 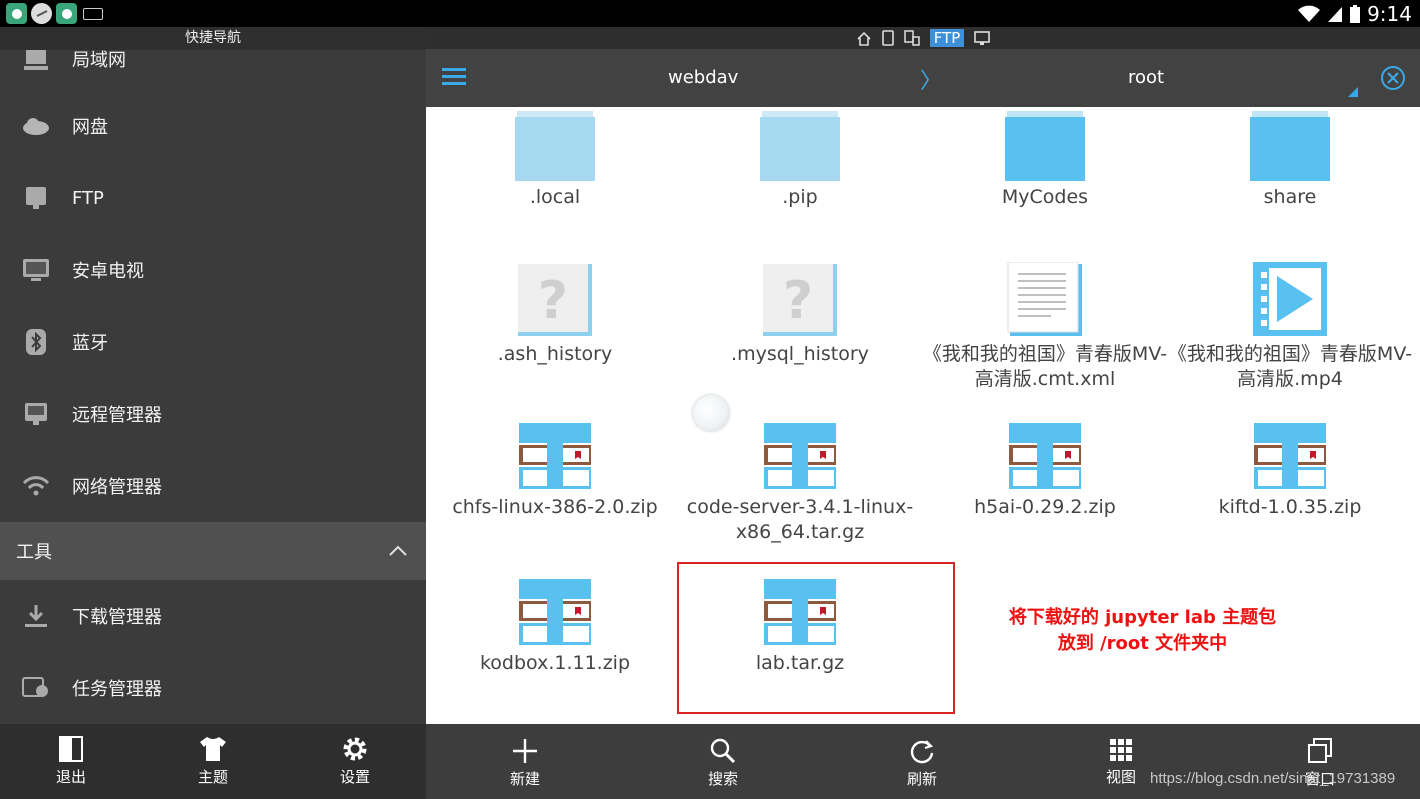 I want to click on file-item: kiftd-1.0.35.zip, so click(x=1290, y=471).